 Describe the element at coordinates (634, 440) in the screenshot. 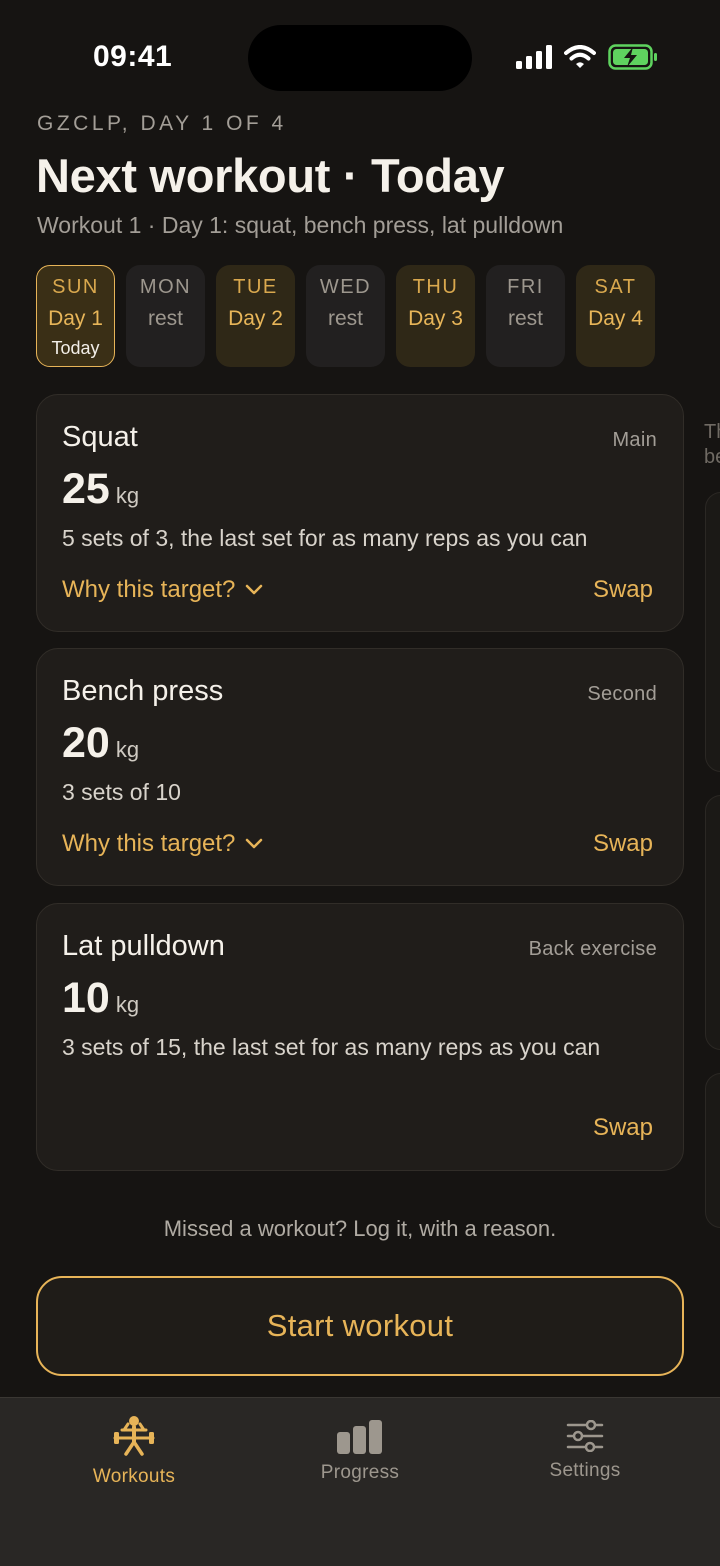

I see `exercise-role: Main` at that location.